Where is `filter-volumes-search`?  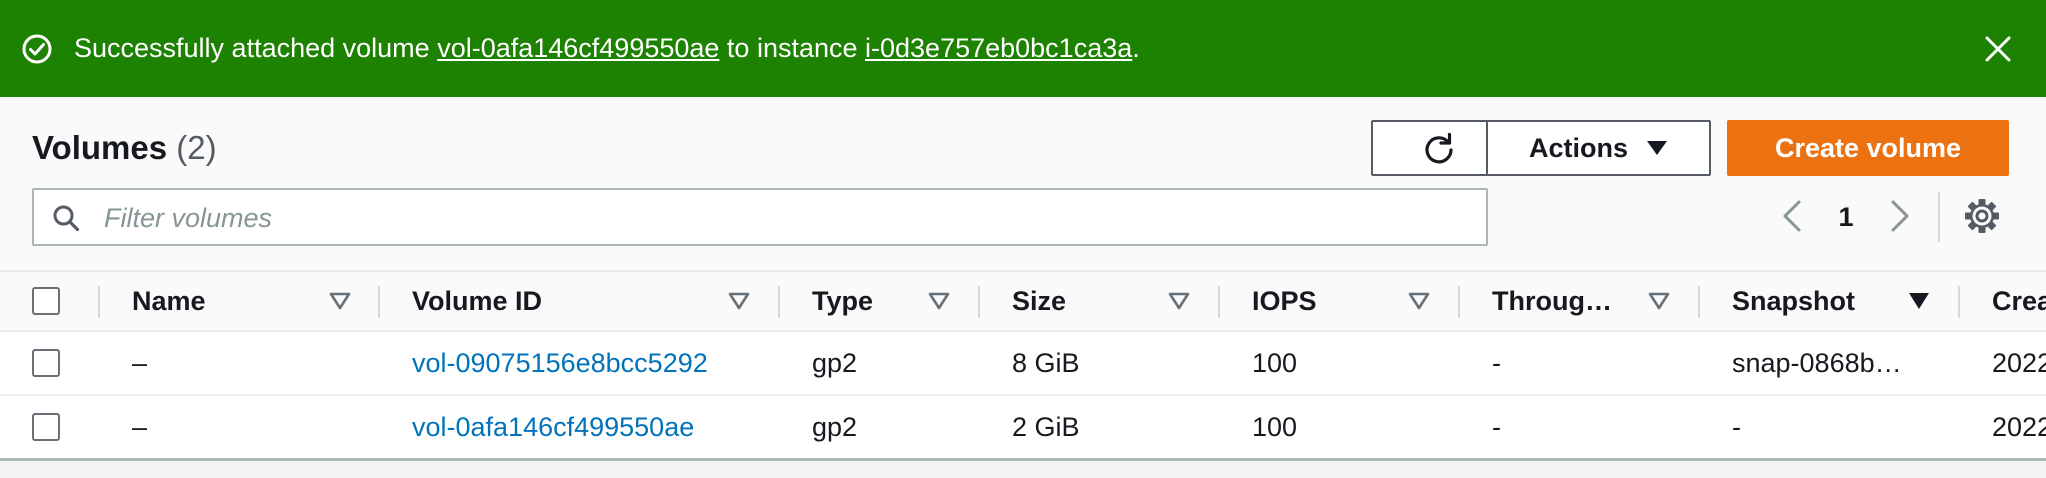
filter-volumes-search is located at coordinates (760, 217).